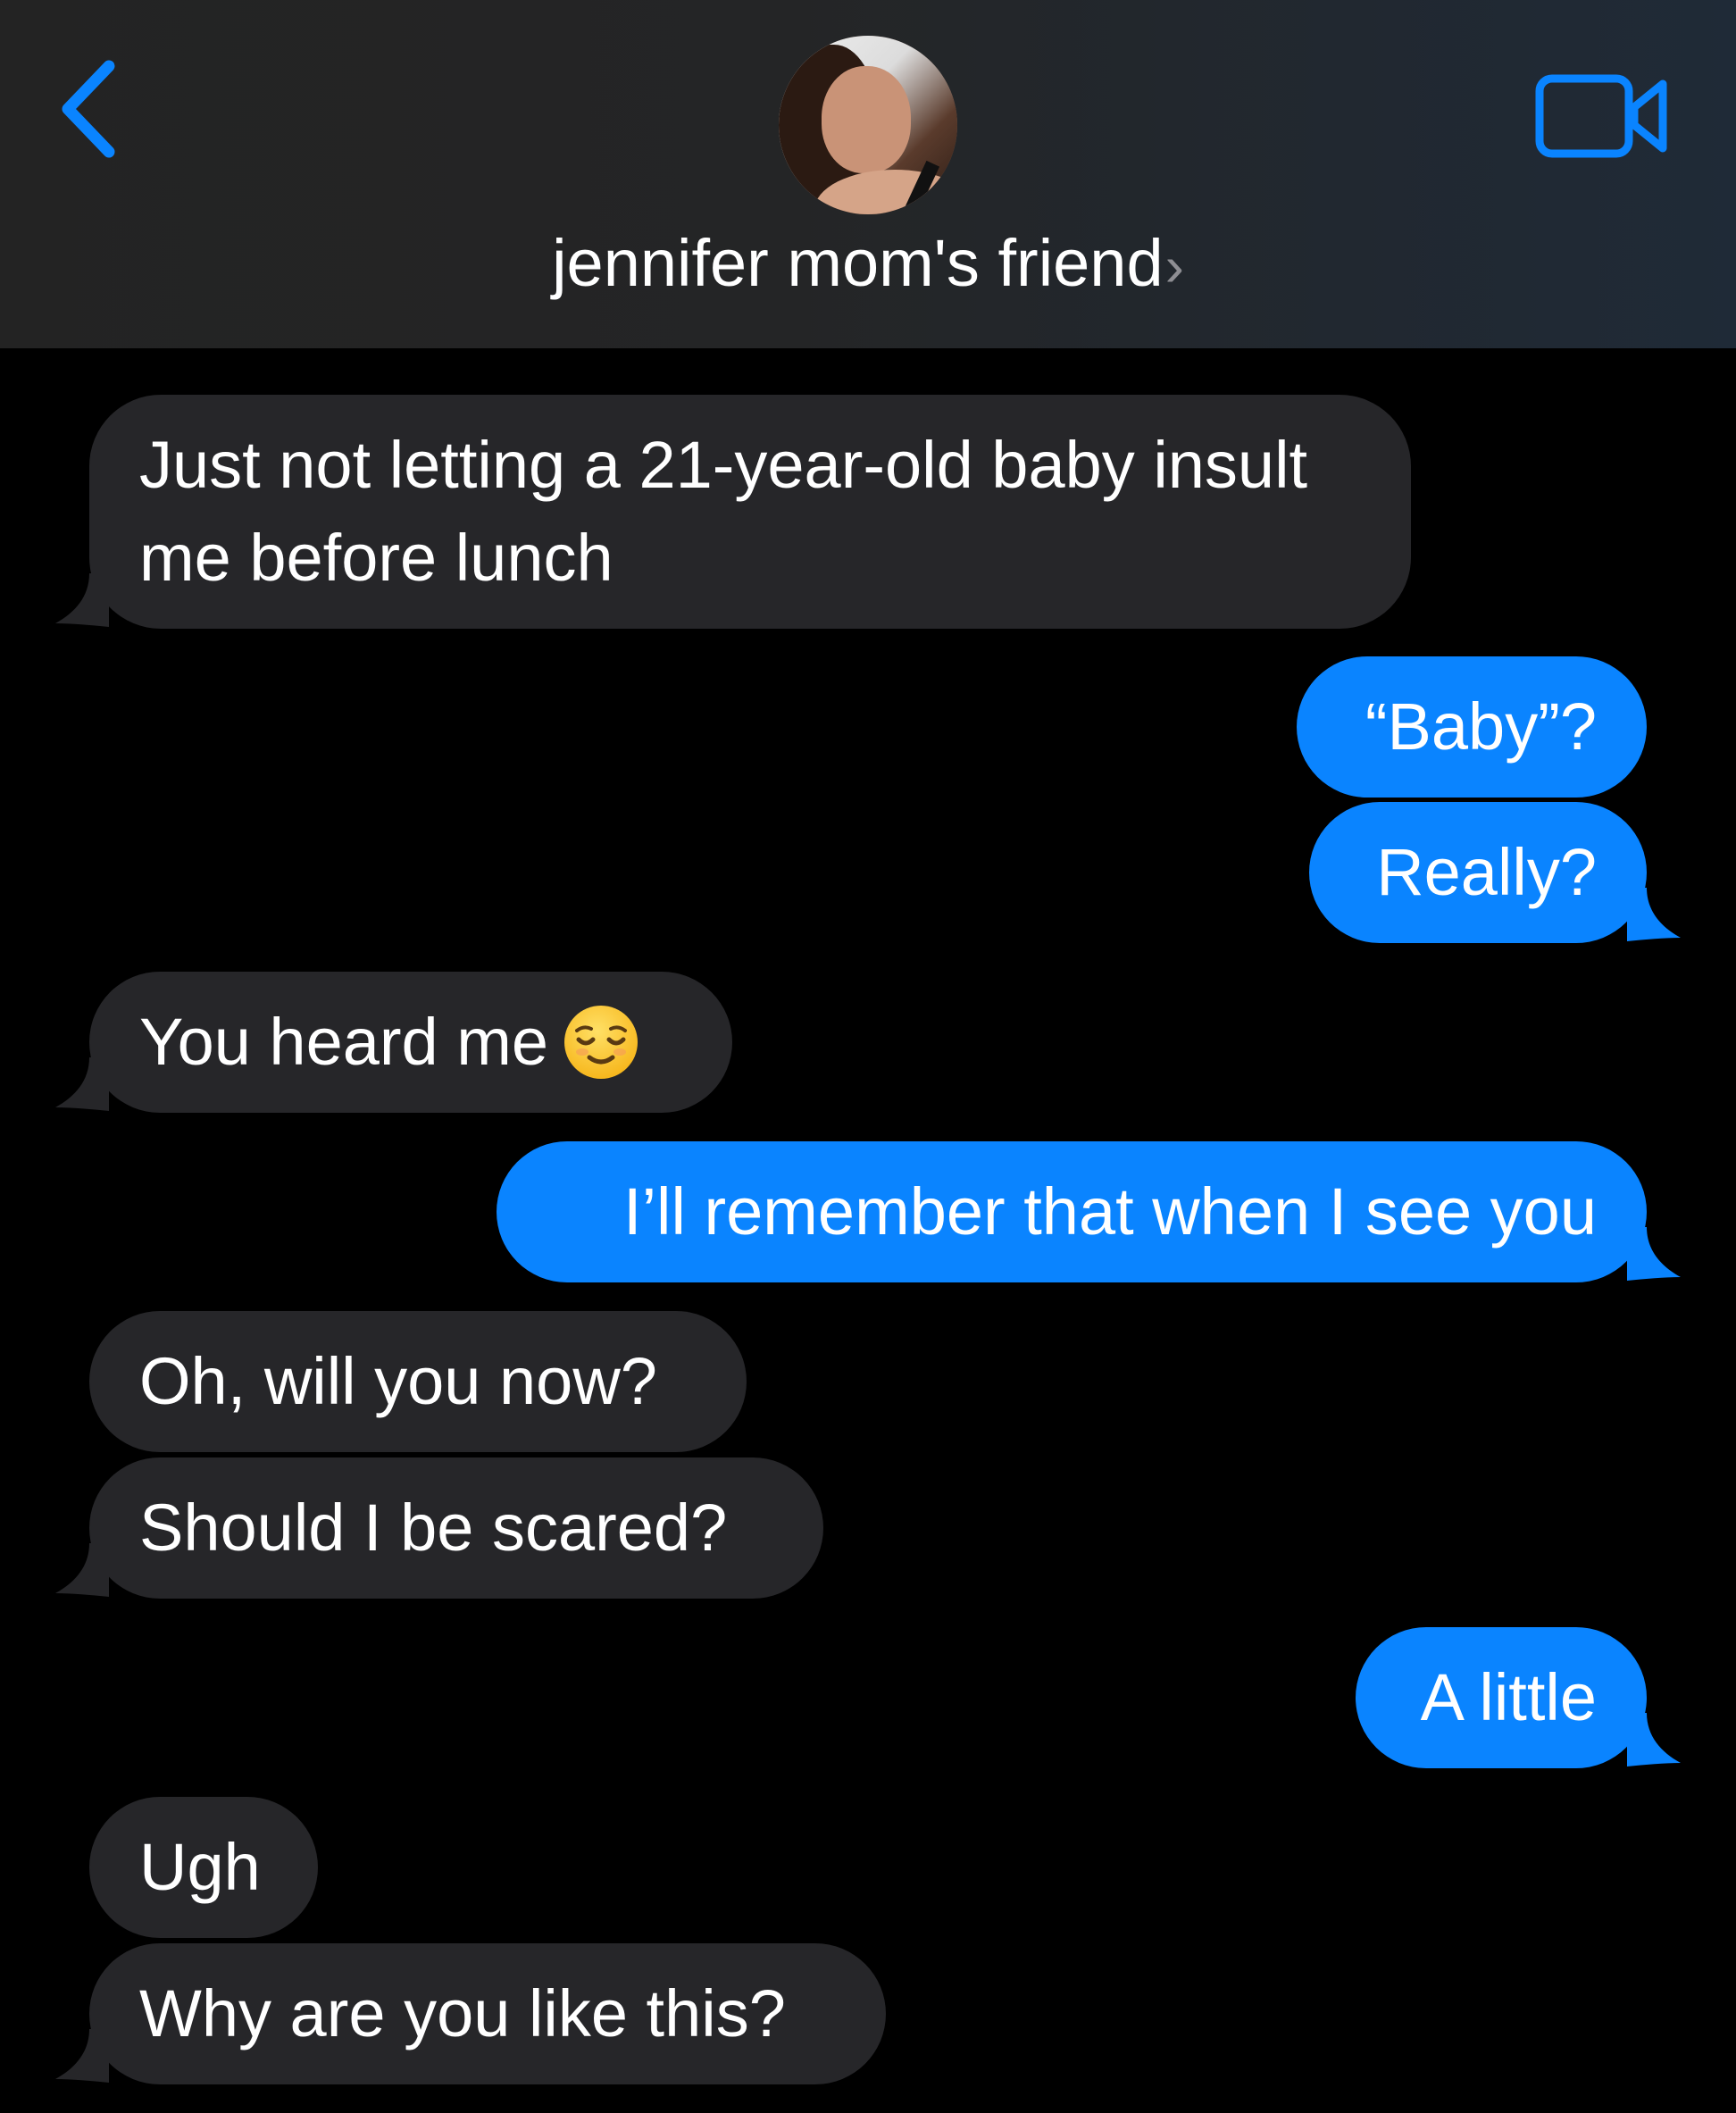 This screenshot has width=1736, height=2113. I want to click on message-sent: “Baby”?, so click(1472, 727).